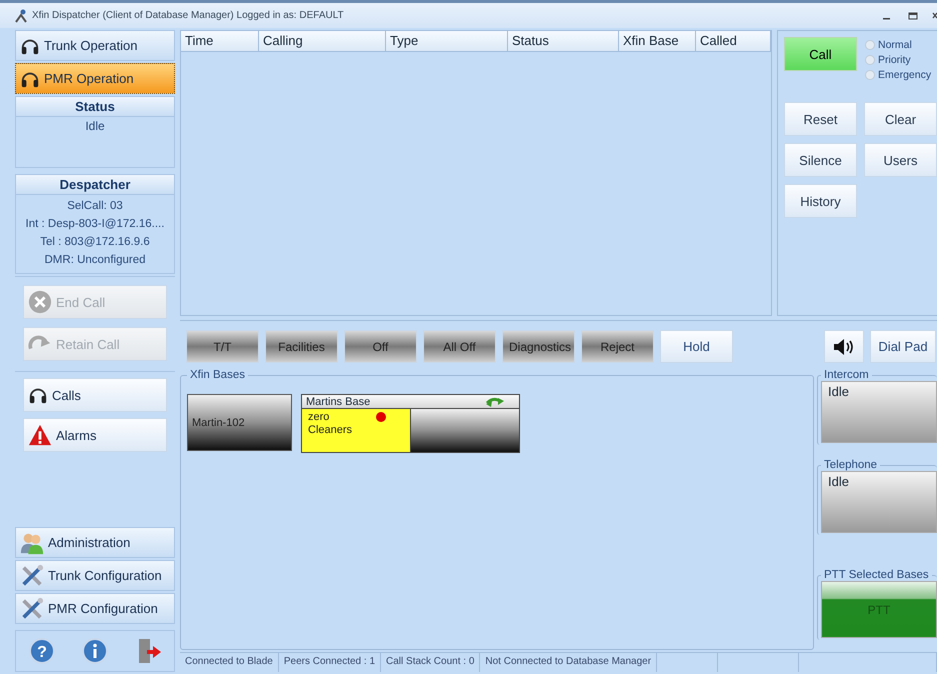  What do you see at coordinates (21, 15) in the screenshot?
I see `app-icon` at bounding box center [21, 15].